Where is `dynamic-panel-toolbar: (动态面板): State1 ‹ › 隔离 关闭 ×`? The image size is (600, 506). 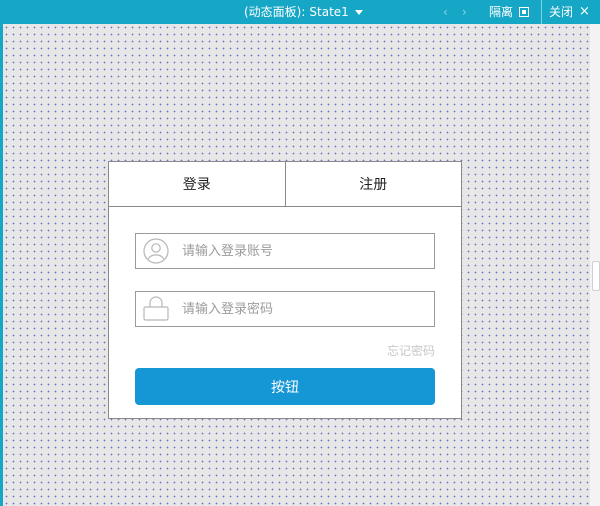
dynamic-panel-toolbar: (动态面板): State1 ‹ › 隔离 关闭 × is located at coordinates (300, 12).